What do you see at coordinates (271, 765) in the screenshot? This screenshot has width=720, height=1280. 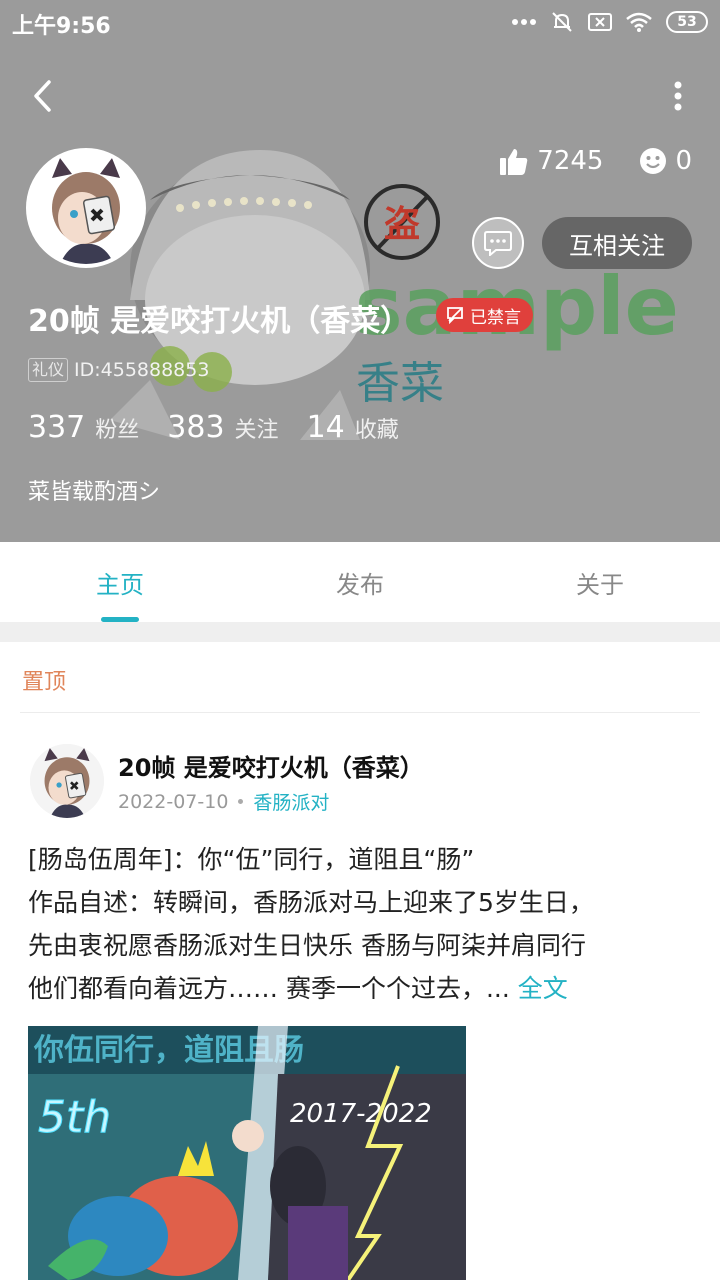 I see `post-author-name: 20帧 是爱咬打火机（香菜）` at bounding box center [271, 765].